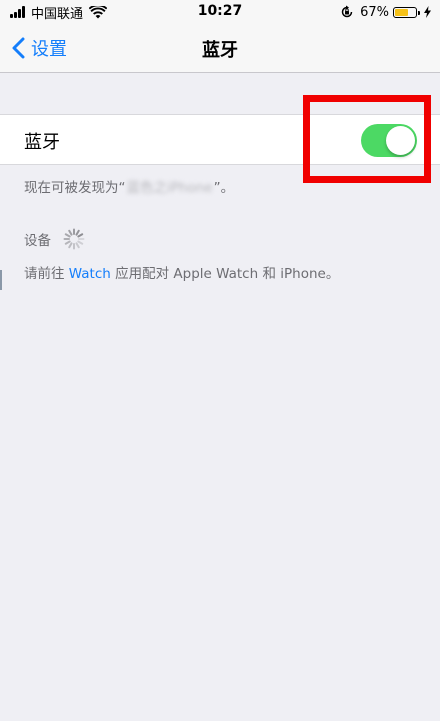 This screenshot has width=440, height=721. I want to click on devices-section-header: 设备, so click(54, 239).